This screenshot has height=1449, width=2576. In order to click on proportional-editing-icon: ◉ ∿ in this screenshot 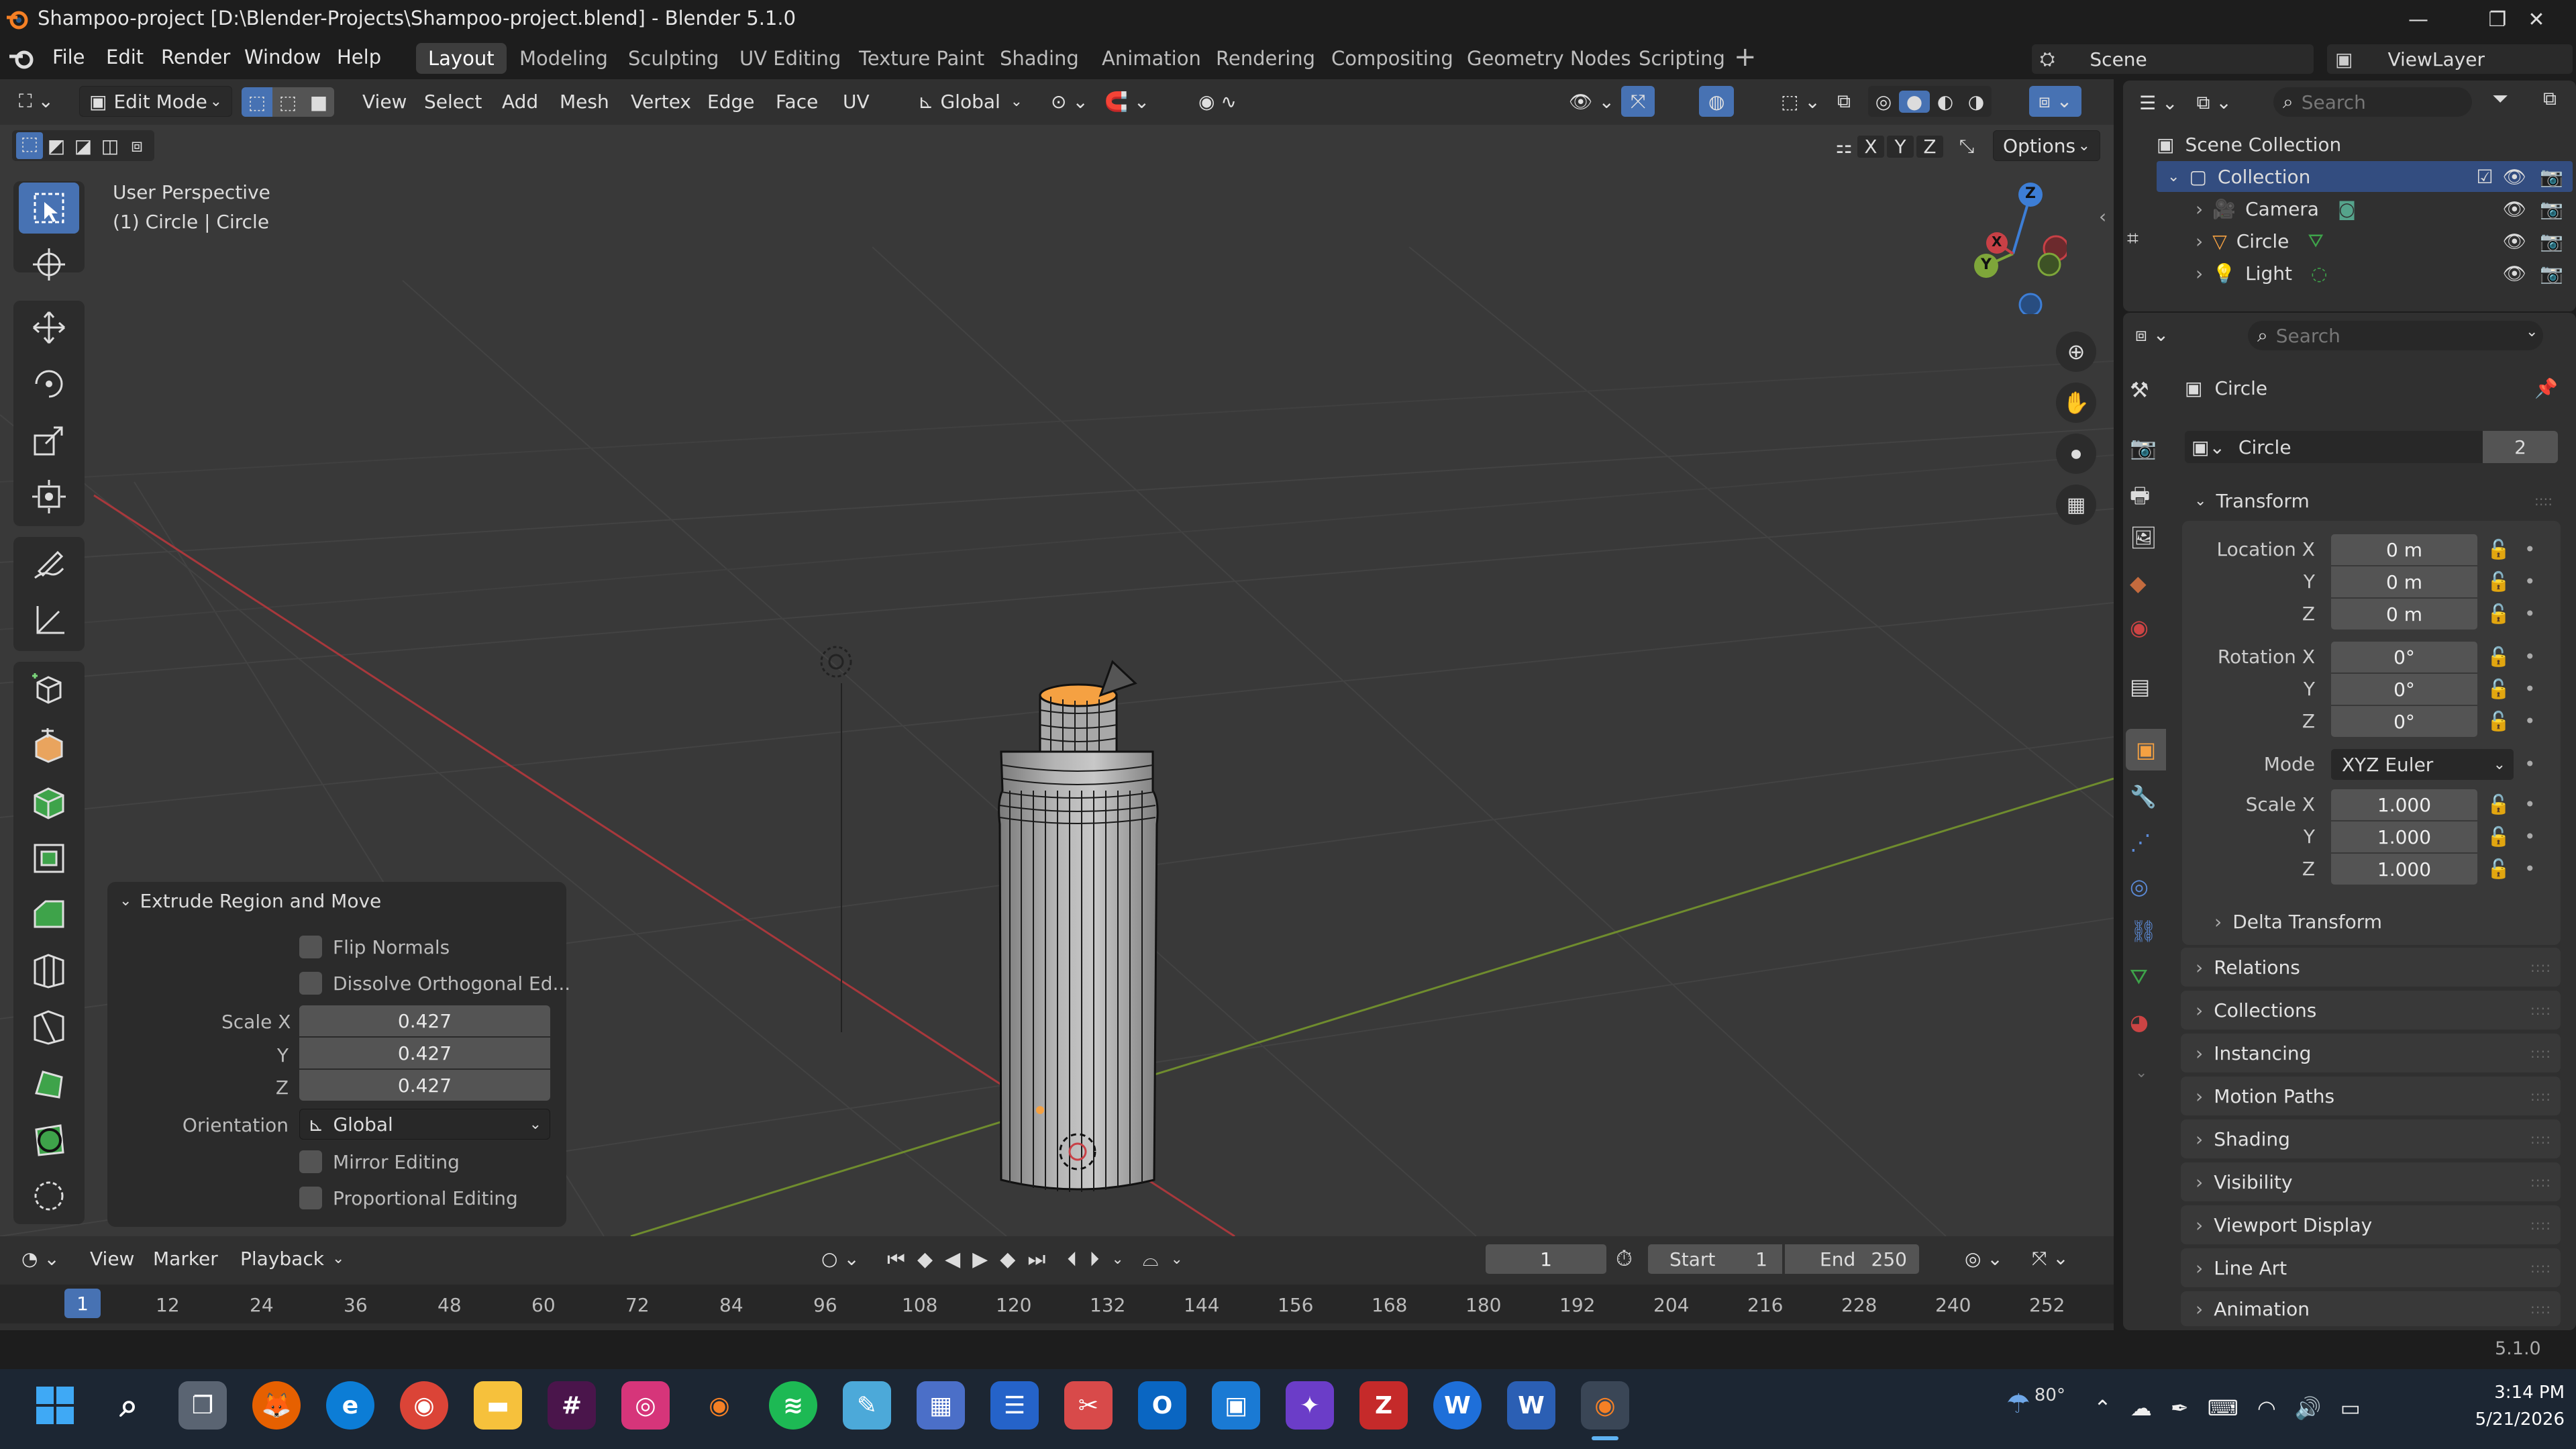, I will do `click(1217, 101)`.